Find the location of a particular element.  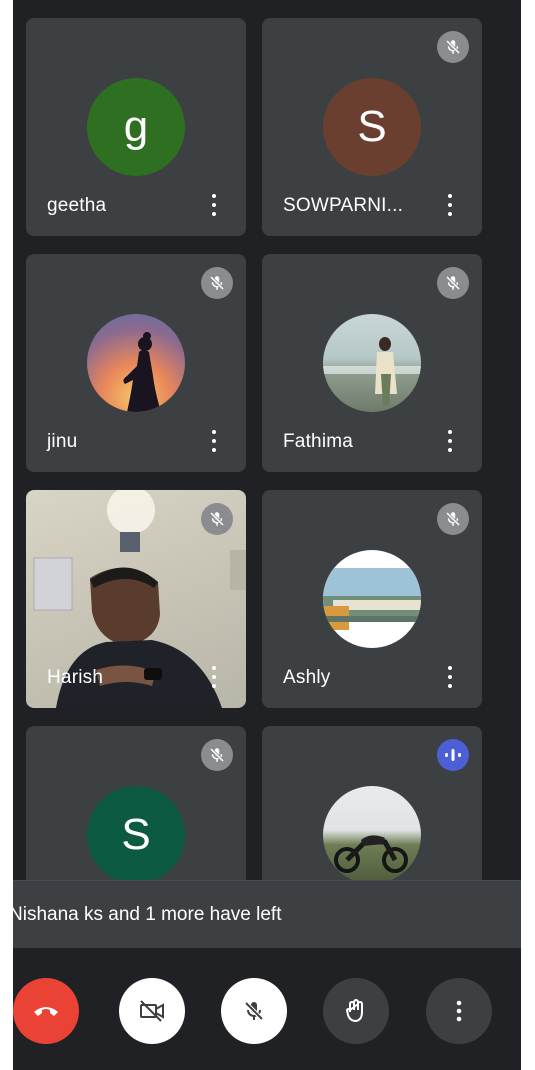

call-controls-bar is located at coordinates (267, 1009).